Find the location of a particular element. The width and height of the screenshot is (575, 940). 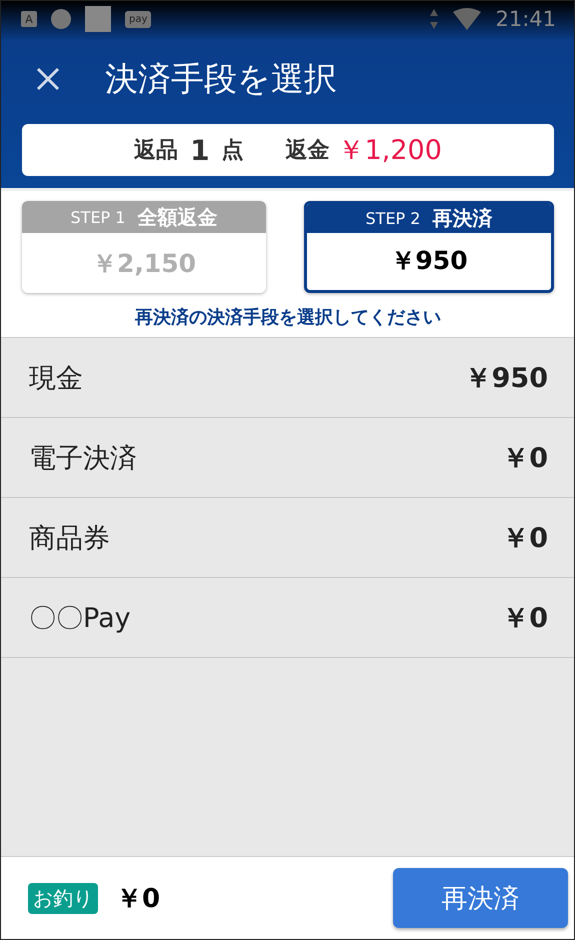

method-amount: ￥950 is located at coordinates (506, 379).